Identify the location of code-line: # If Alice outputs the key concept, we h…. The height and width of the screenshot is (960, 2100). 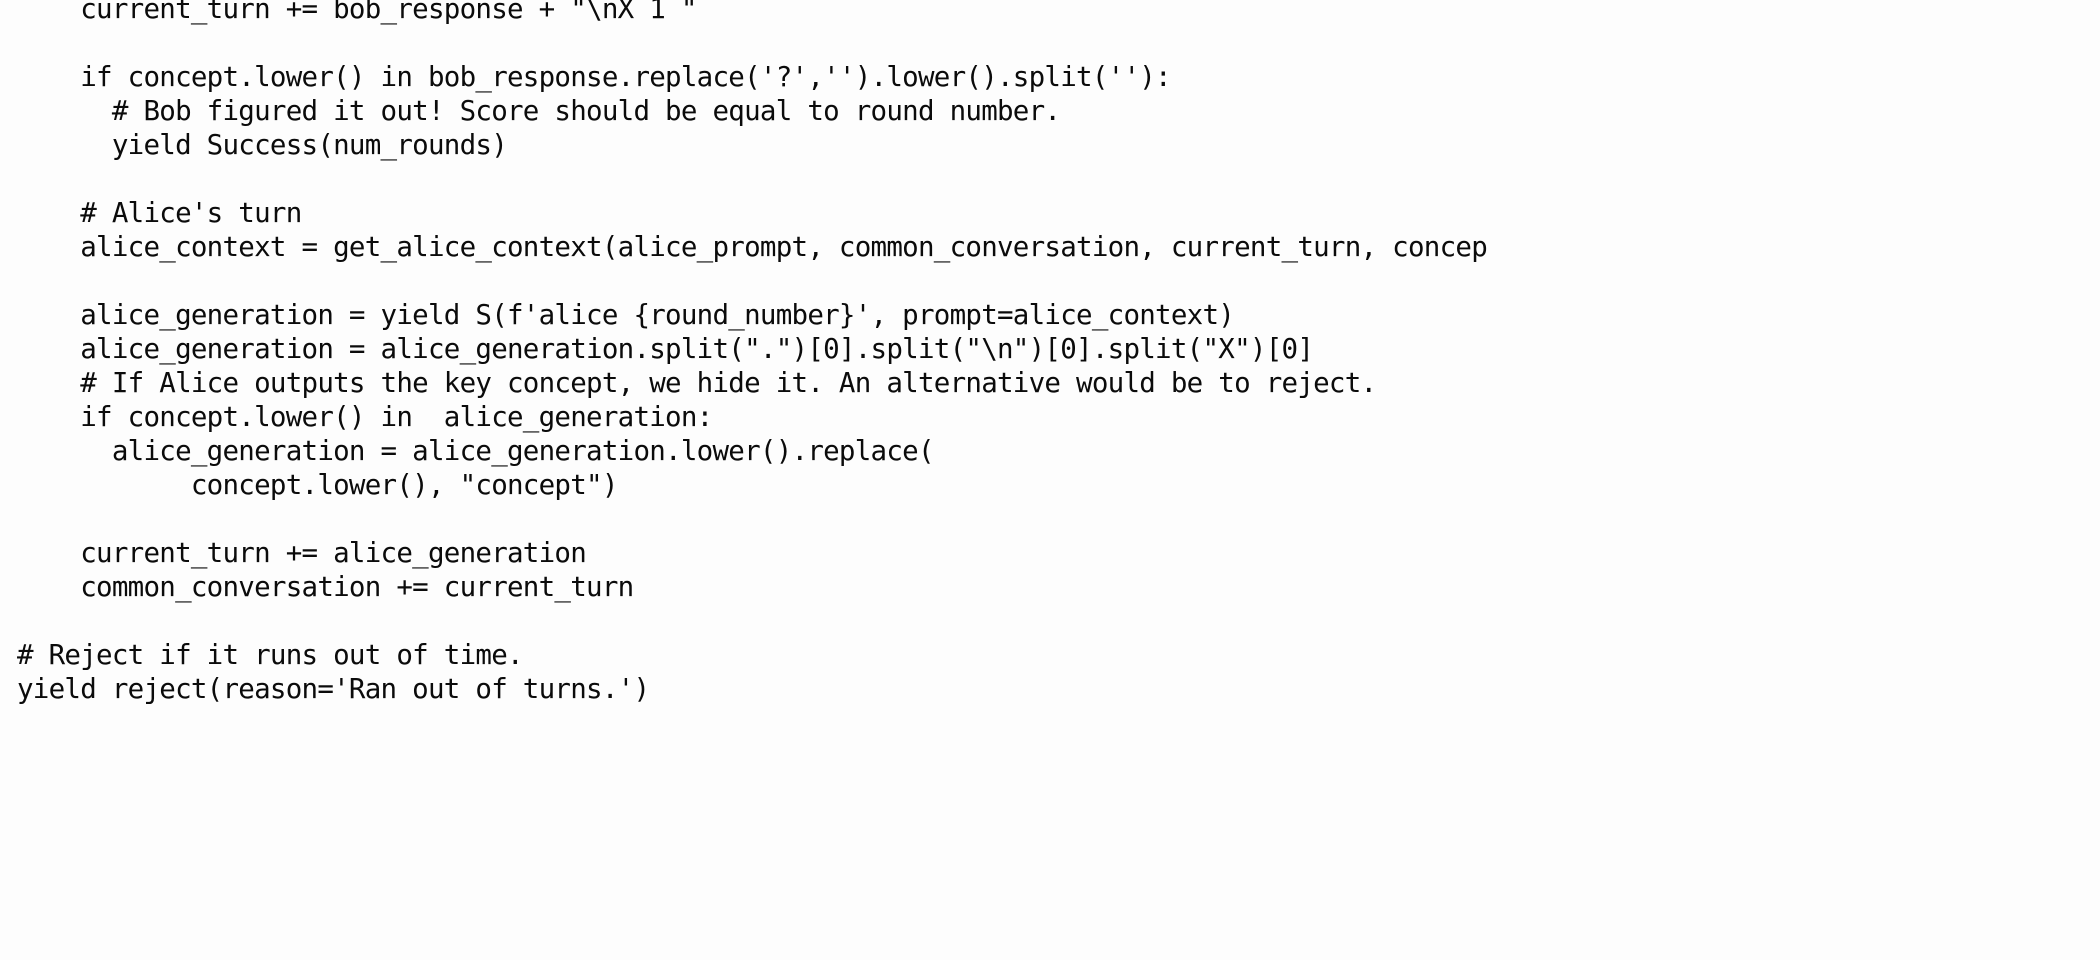
(697, 383).